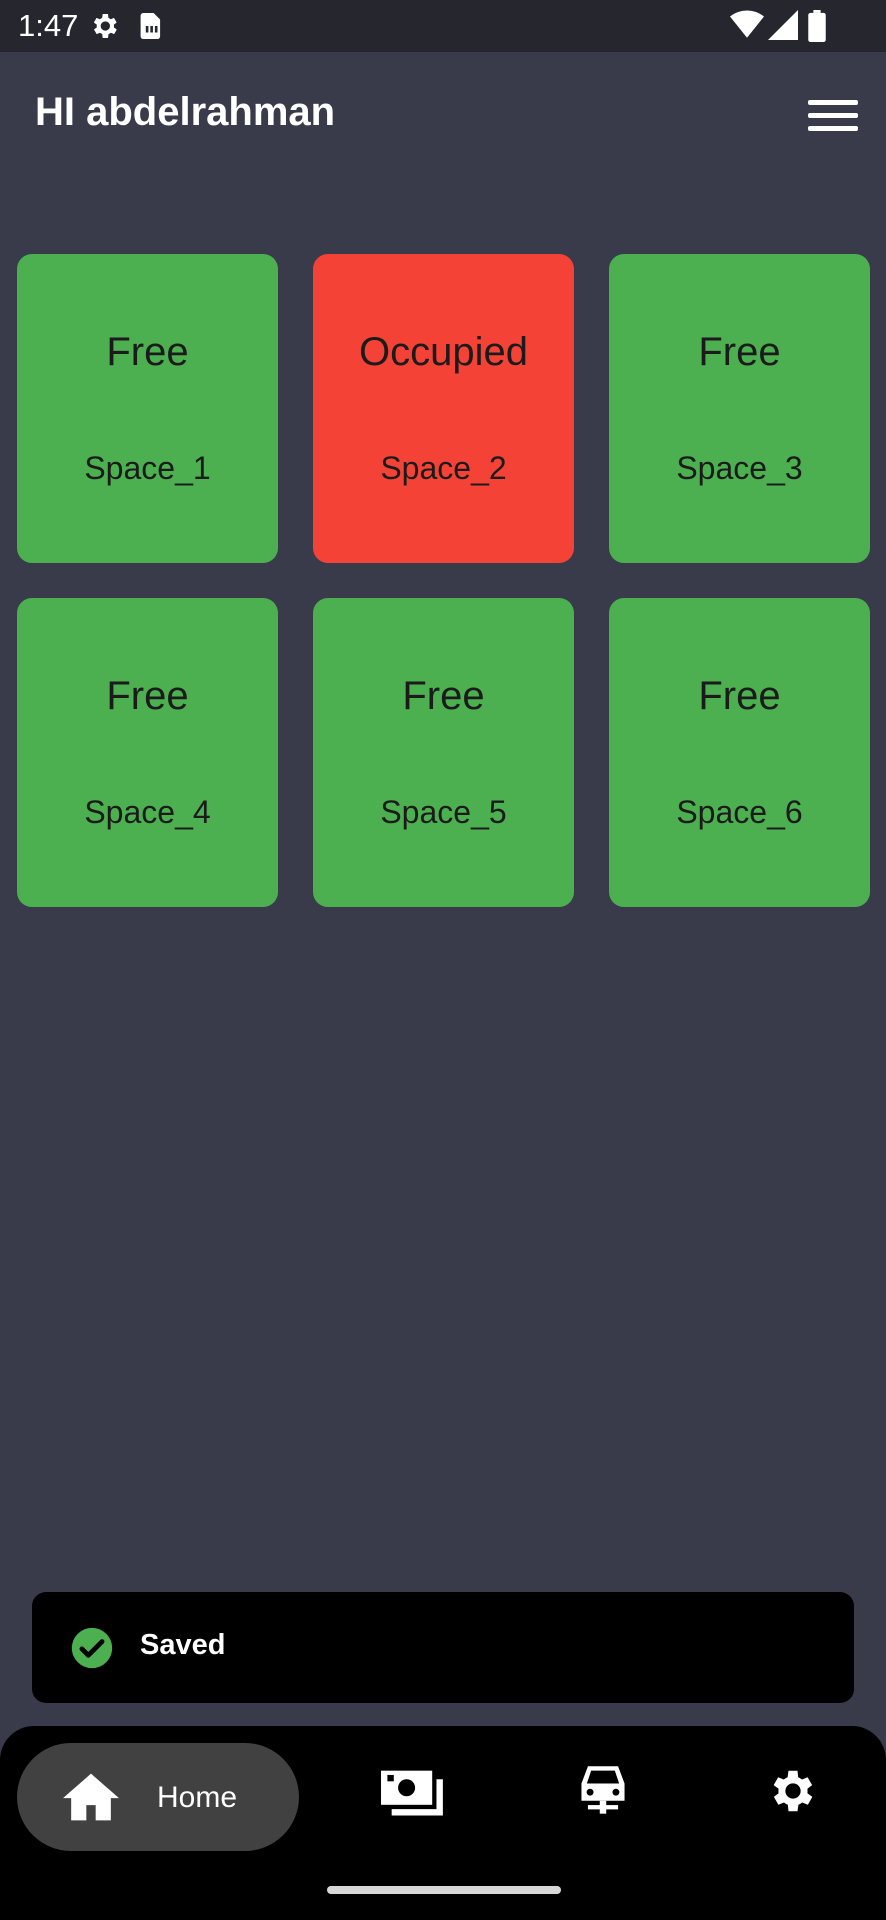  What do you see at coordinates (739, 812) in the screenshot?
I see `space-name: Space_6` at bounding box center [739, 812].